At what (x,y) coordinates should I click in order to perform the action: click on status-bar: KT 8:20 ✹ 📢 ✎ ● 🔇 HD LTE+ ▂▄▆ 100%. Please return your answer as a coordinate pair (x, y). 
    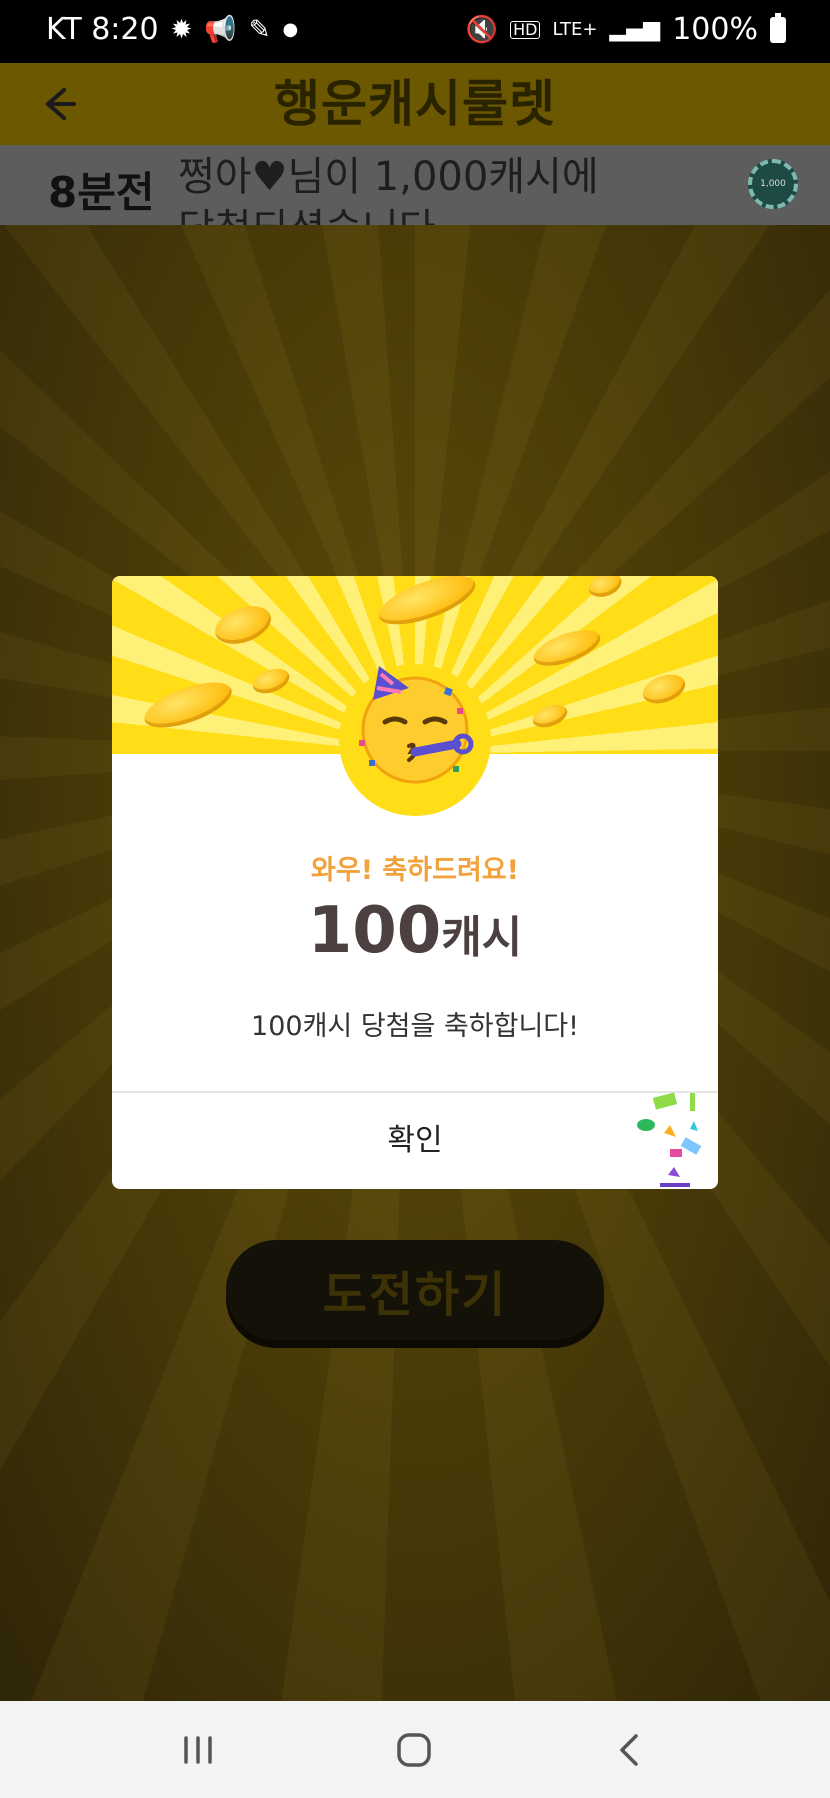
    Looking at the image, I should click on (415, 31).